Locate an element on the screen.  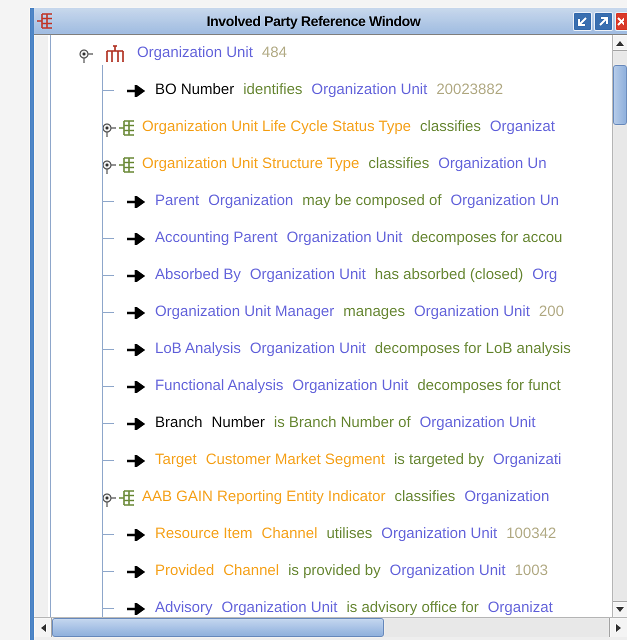
row-text: is targeted by is located at coordinates (439, 460).